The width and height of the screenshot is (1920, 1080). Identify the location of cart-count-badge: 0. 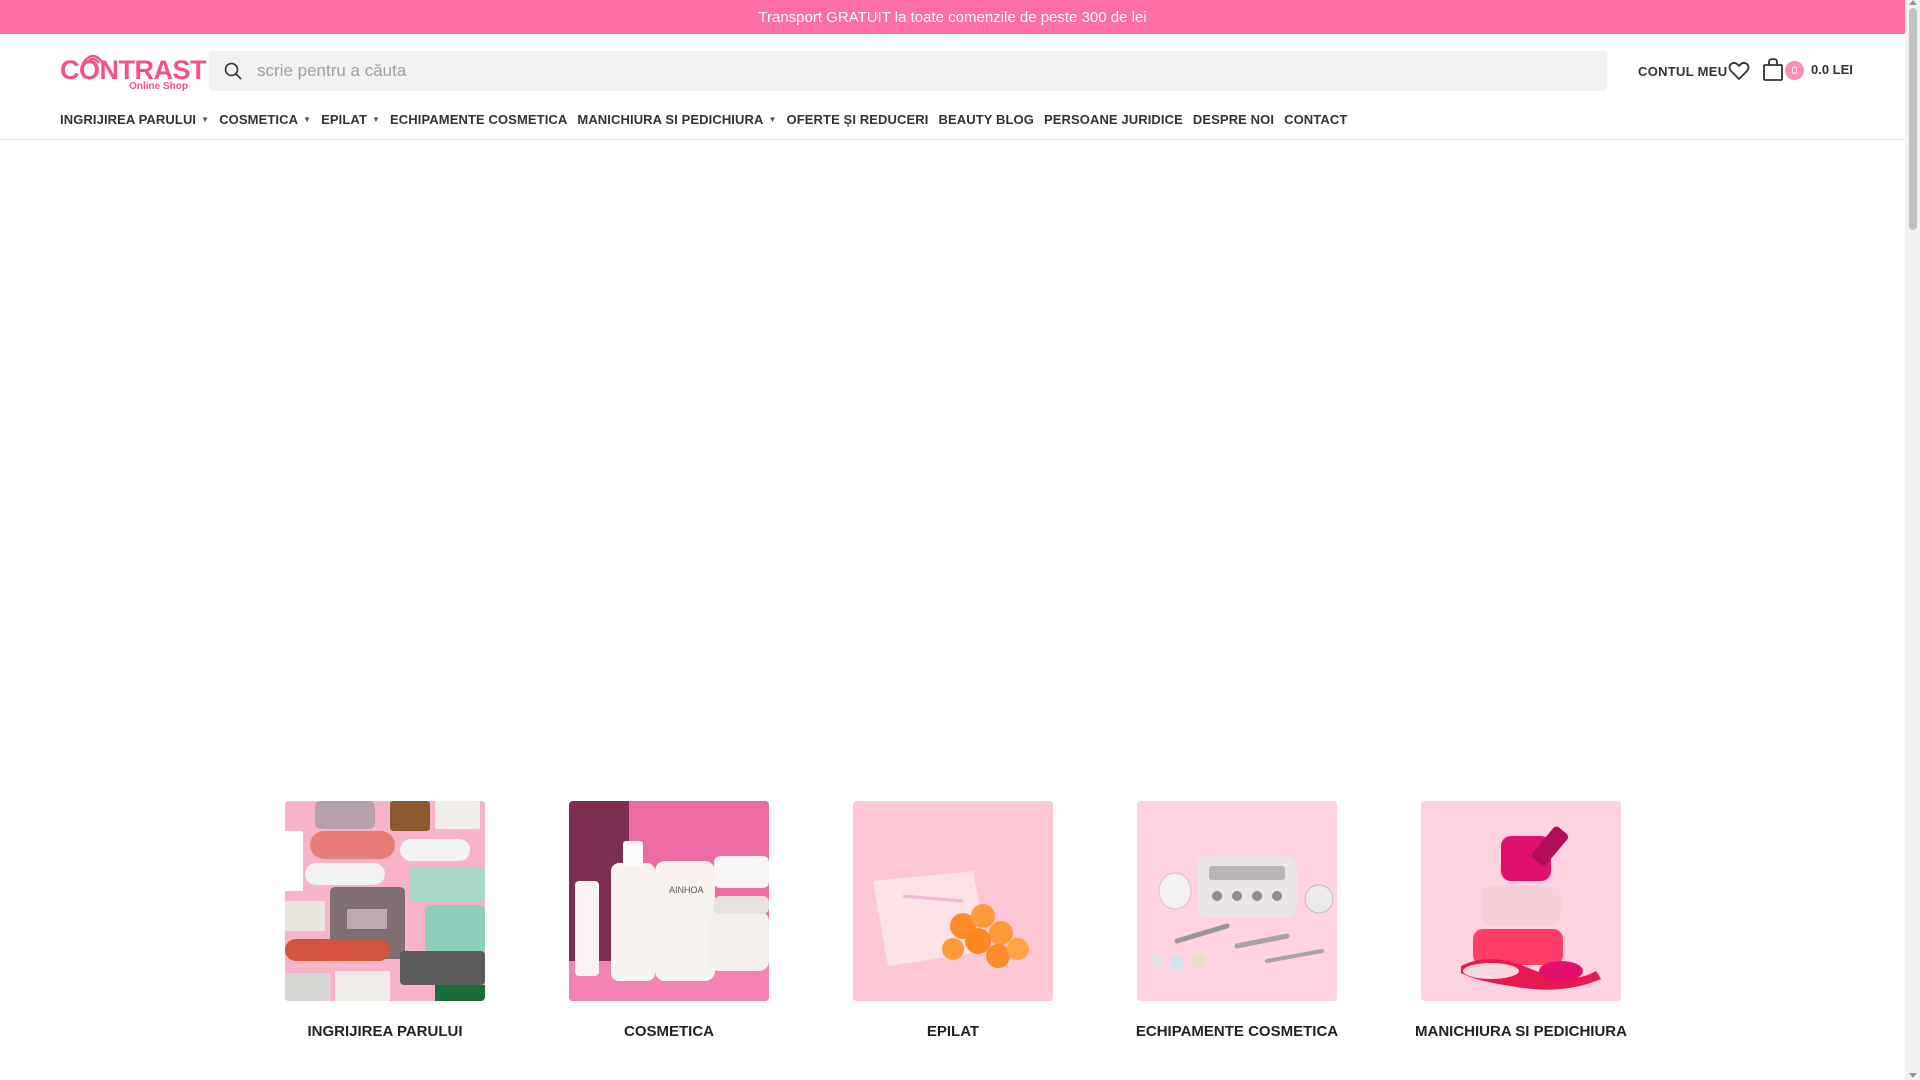
(1794, 70).